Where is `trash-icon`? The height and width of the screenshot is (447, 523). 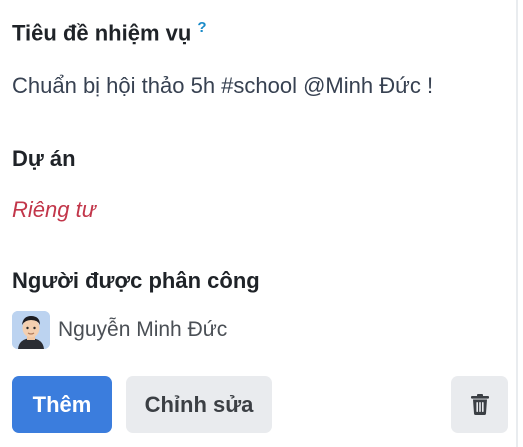
trash-icon is located at coordinates (479, 404).